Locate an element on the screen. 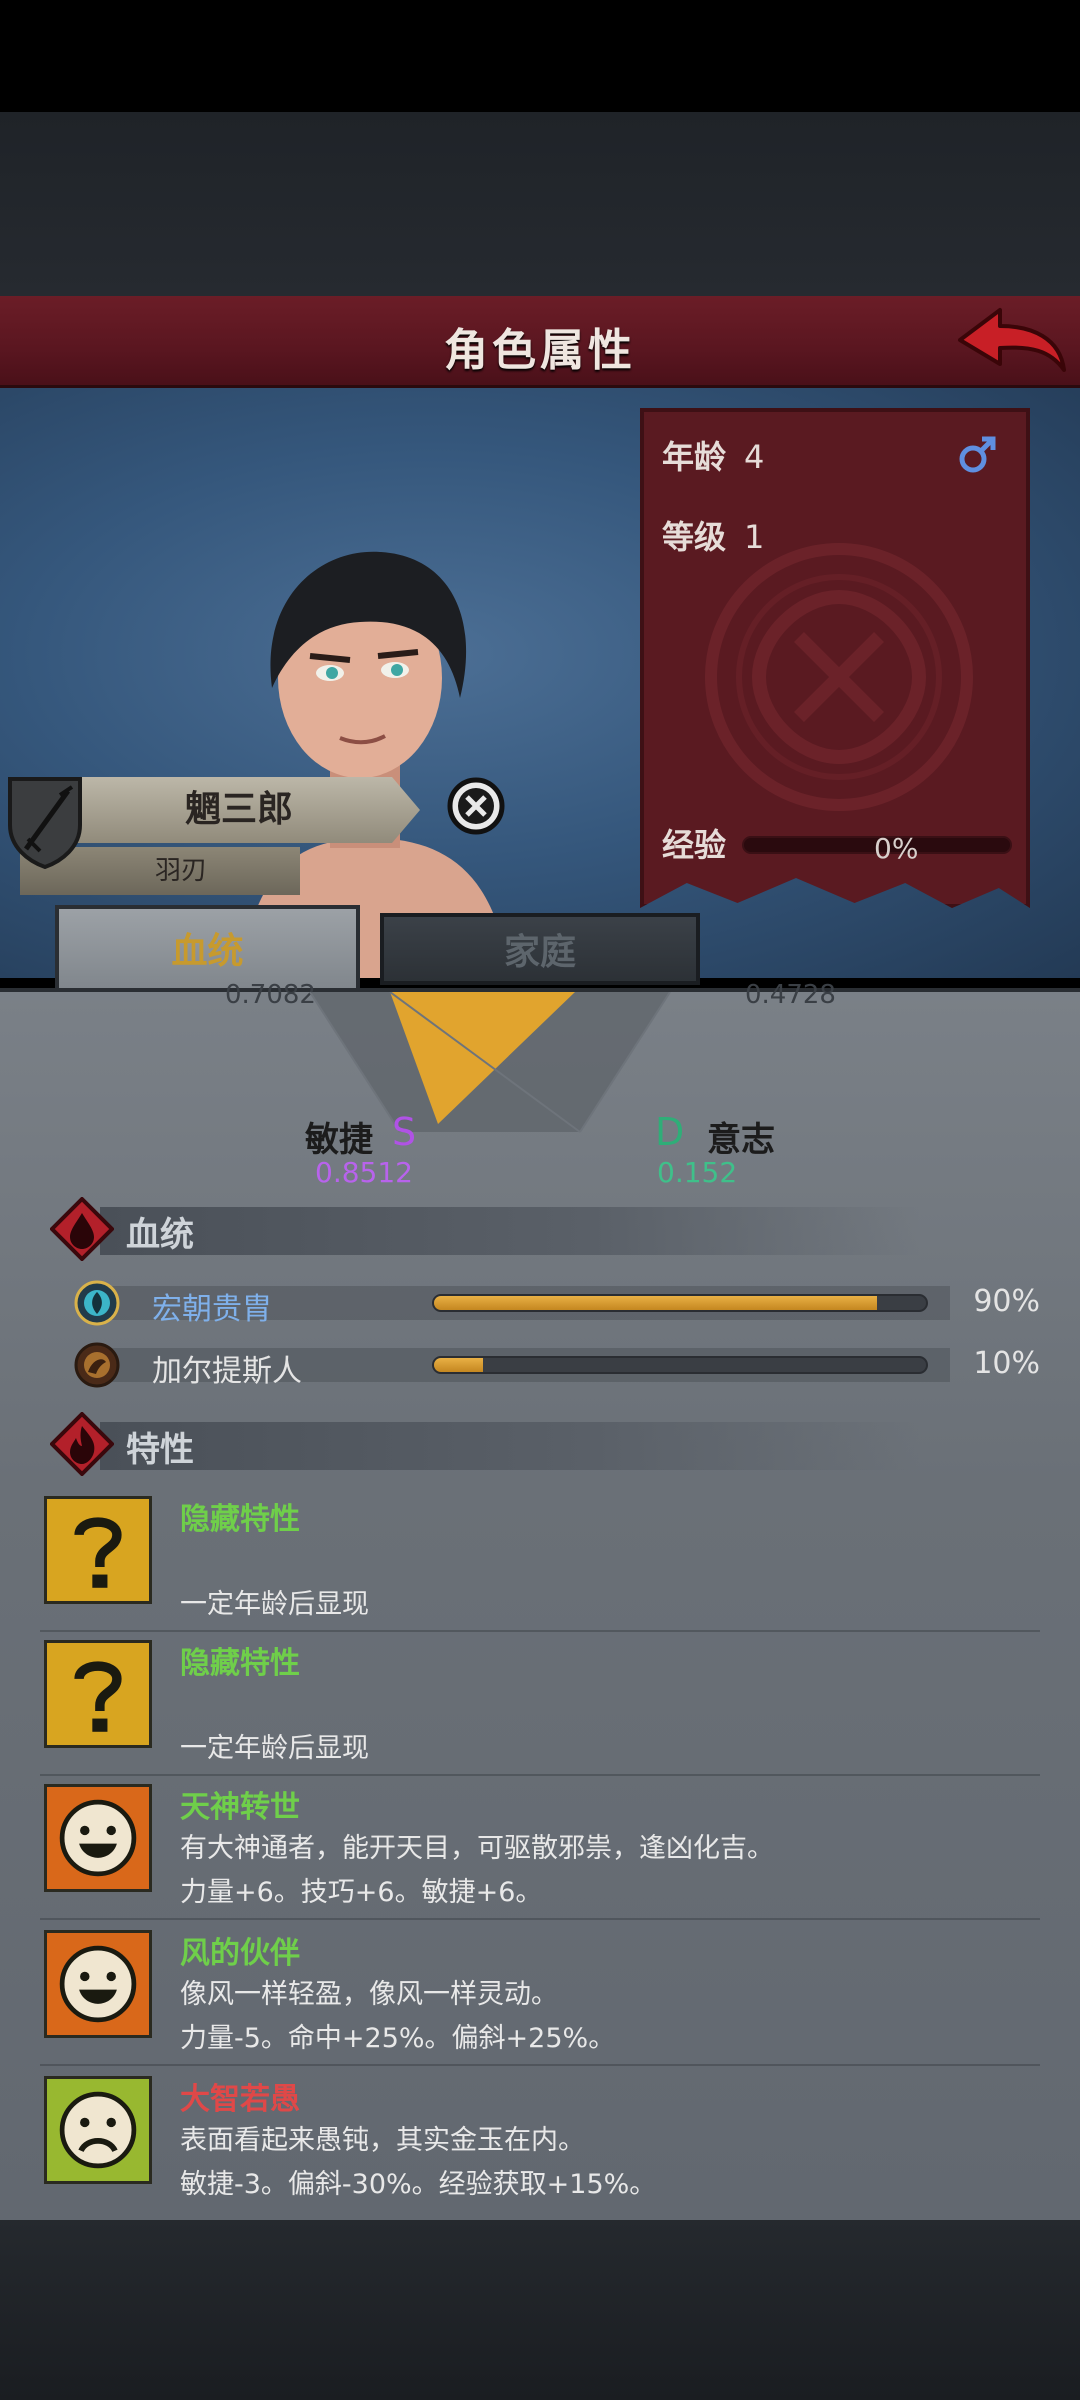 Image resolution: width=1080 pixels, height=2400 pixels. status-bar-area is located at coordinates (540, 56).